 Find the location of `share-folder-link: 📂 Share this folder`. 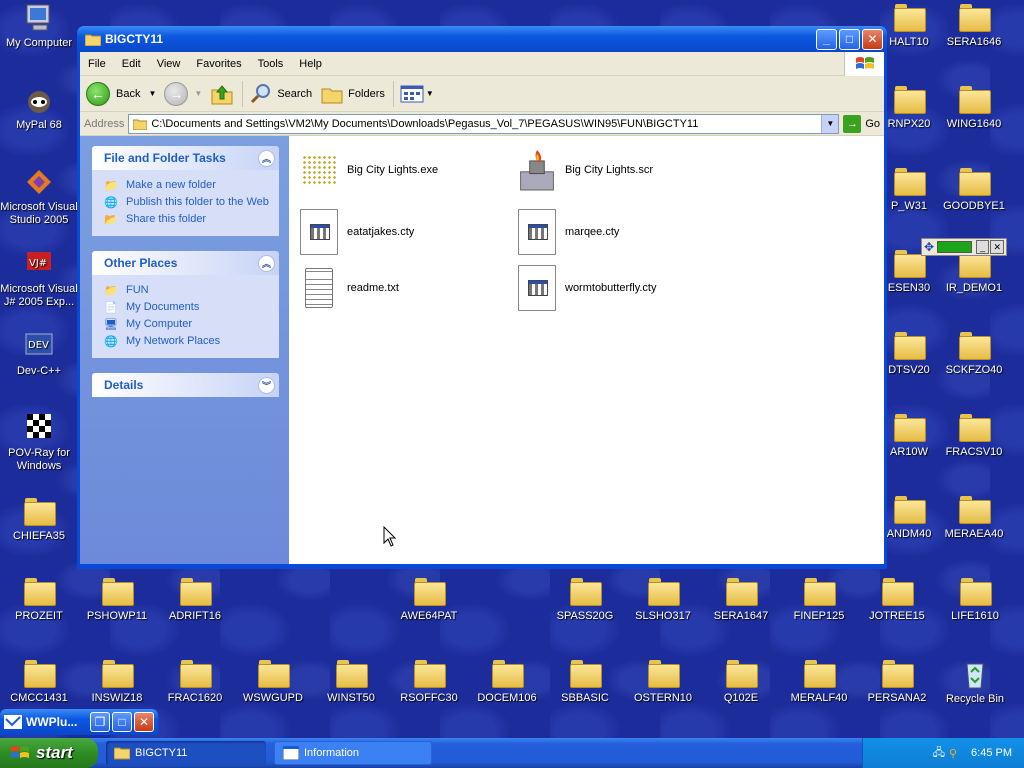

share-folder-link: 📂 Share this folder is located at coordinates (187, 220).